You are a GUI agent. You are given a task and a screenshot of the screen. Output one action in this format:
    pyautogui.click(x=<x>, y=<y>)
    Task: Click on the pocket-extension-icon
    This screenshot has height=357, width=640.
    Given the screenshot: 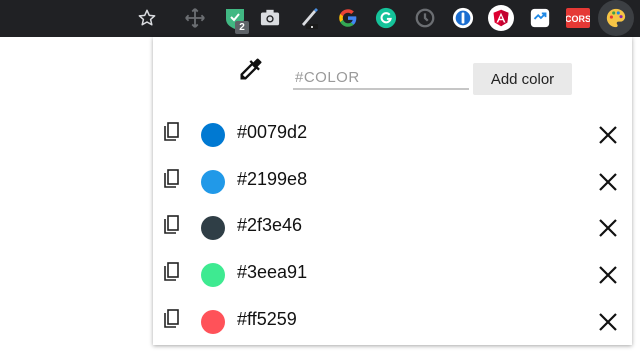 What is the action you would take?
    pyautogui.click(x=540, y=18)
    